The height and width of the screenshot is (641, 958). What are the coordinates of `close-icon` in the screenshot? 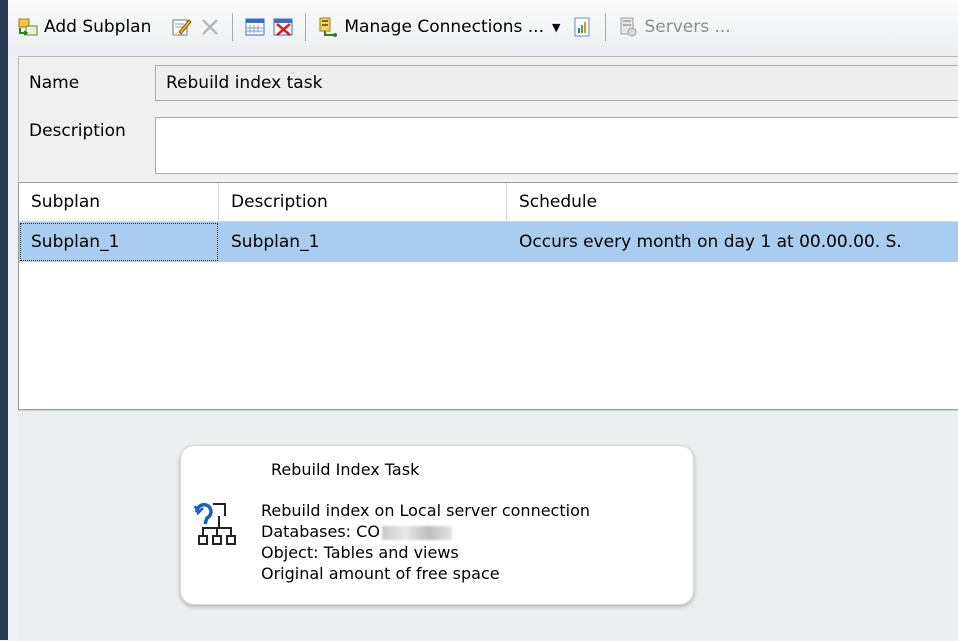 It's located at (210, 27).